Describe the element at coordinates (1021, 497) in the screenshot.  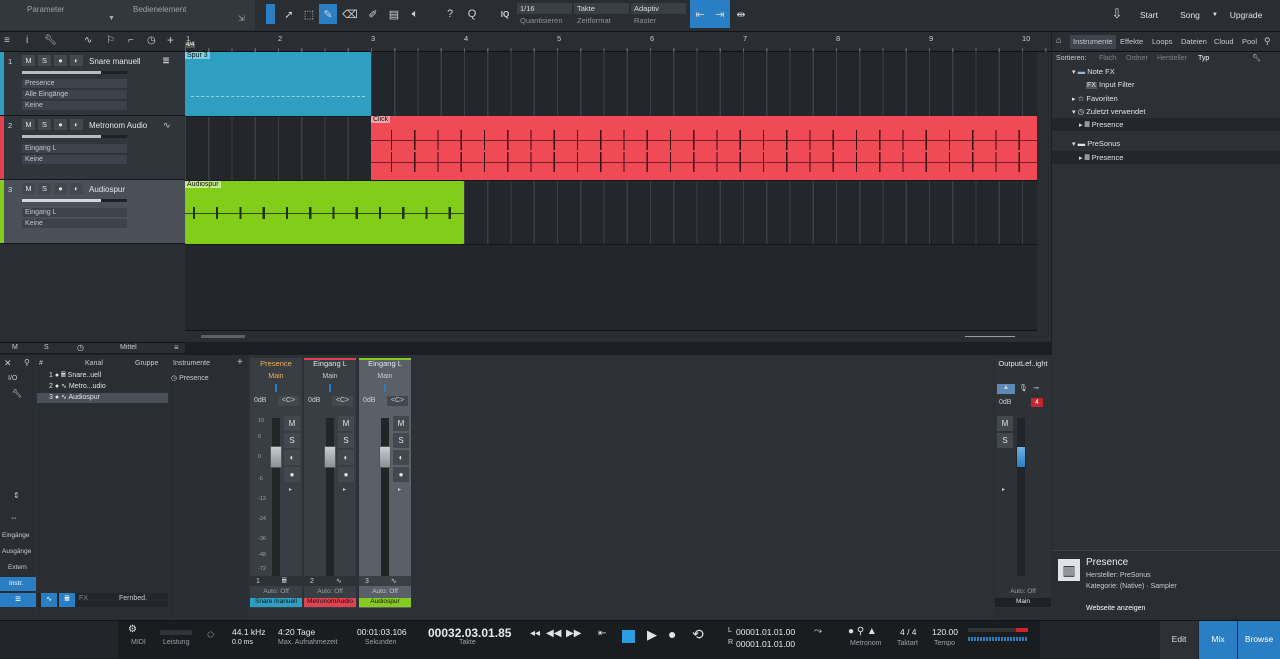
I see `master-fader-track` at that location.